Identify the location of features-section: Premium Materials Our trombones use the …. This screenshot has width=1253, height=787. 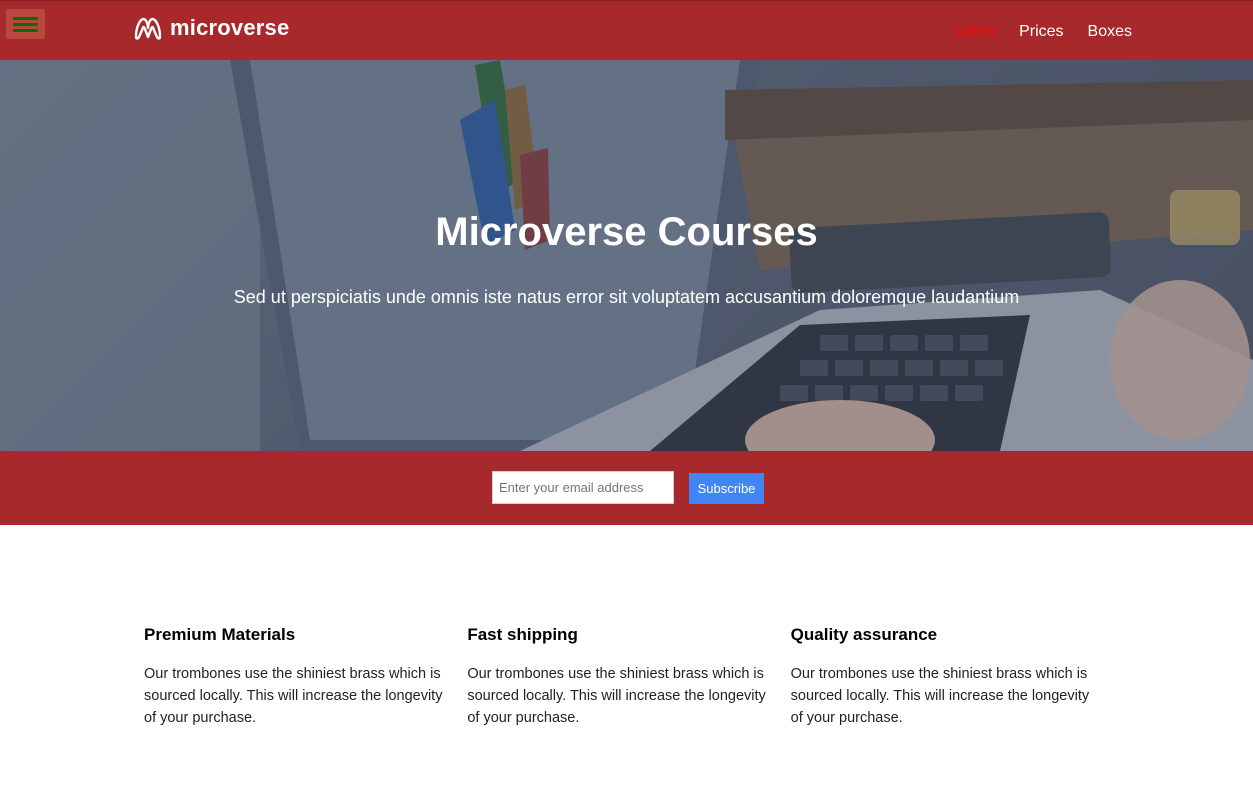
(629, 677).